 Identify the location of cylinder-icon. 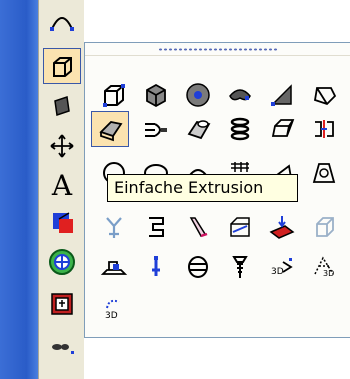
(198, 95).